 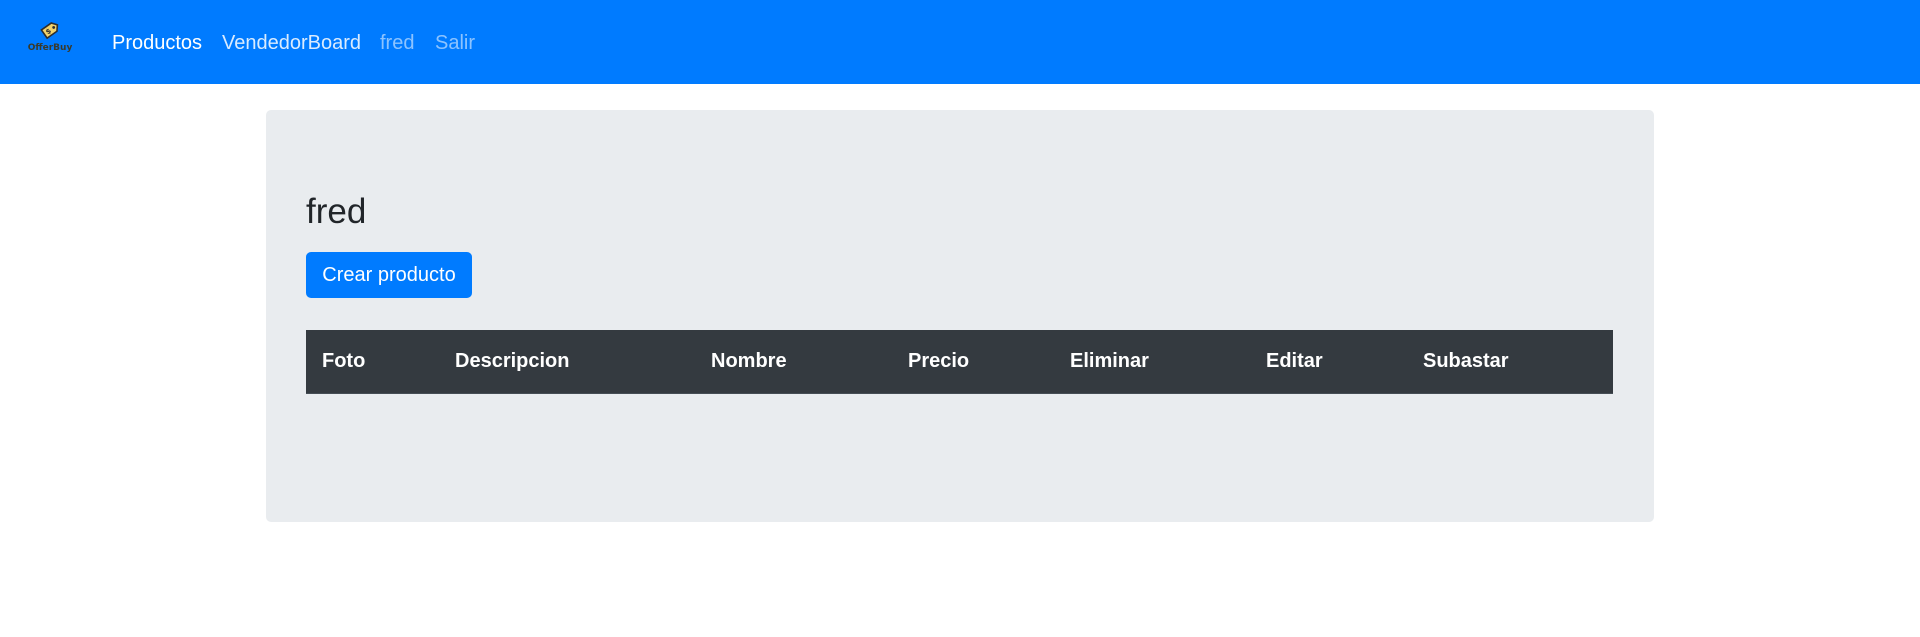 What do you see at coordinates (939, 361) in the screenshot?
I see `column-header-precio: Precio` at bounding box center [939, 361].